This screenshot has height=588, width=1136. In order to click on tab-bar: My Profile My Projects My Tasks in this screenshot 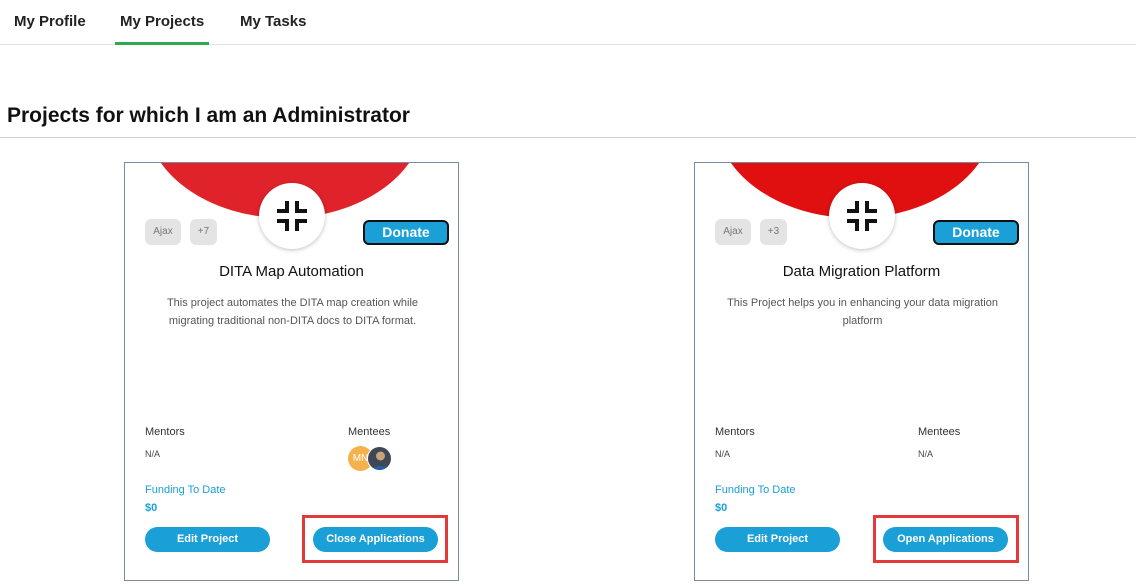, I will do `click(568, 22)`.